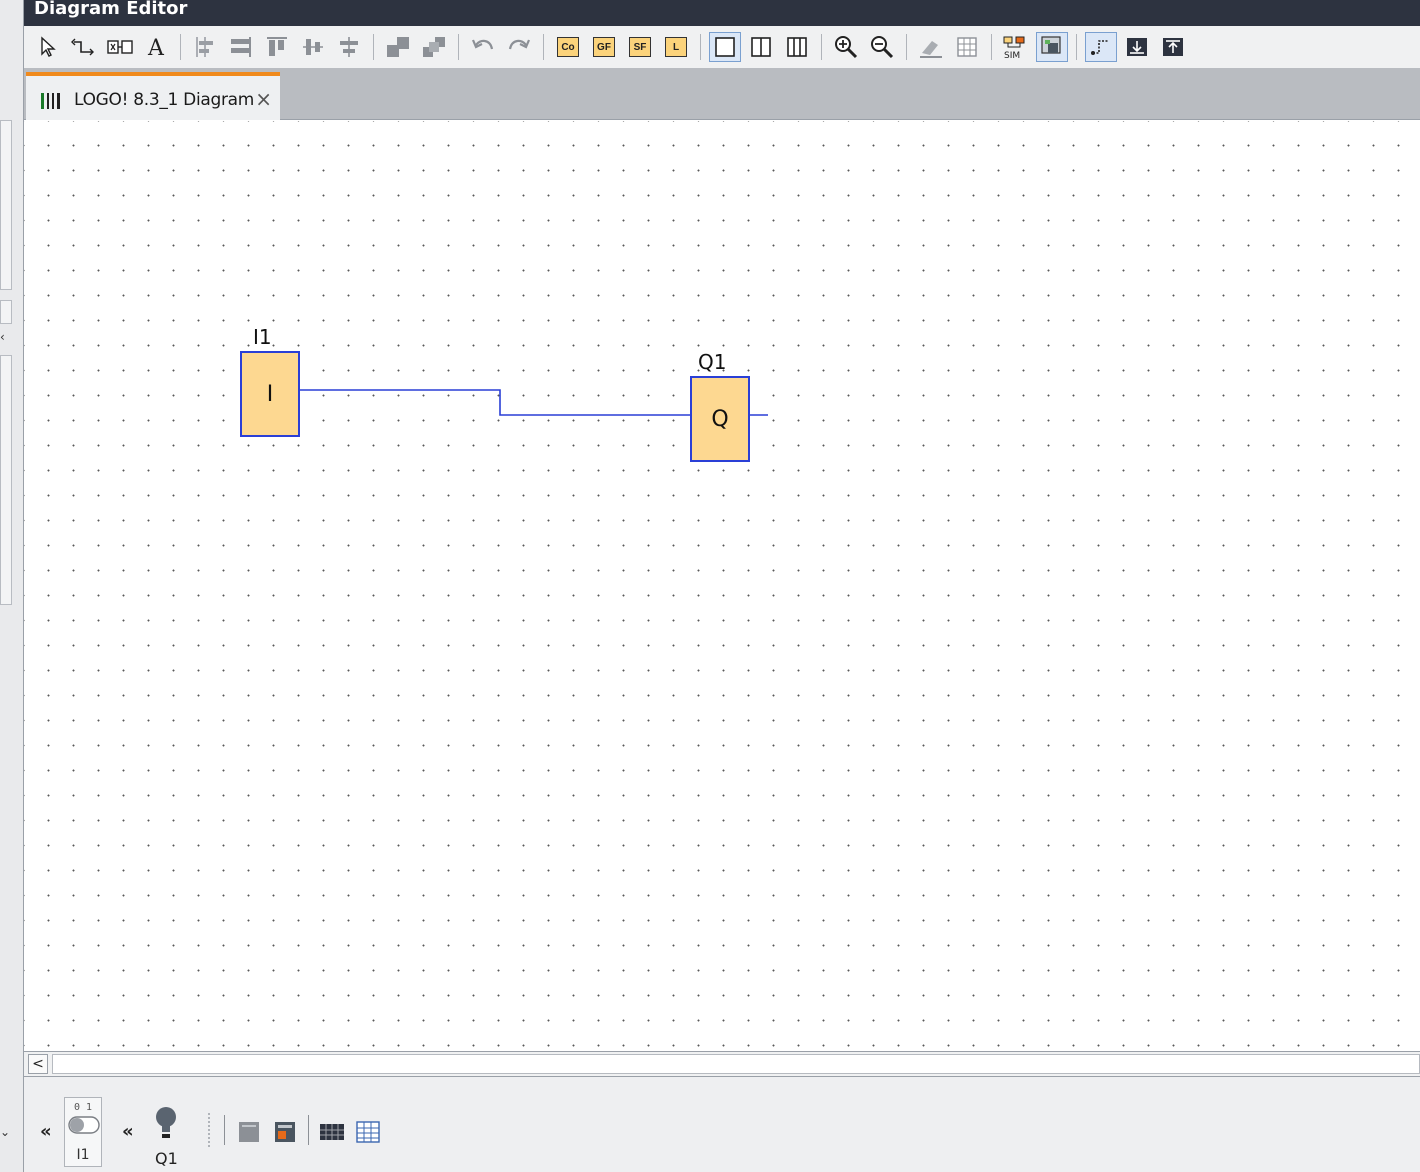  I want to click on scrollbar-track, so click(736, 1064).